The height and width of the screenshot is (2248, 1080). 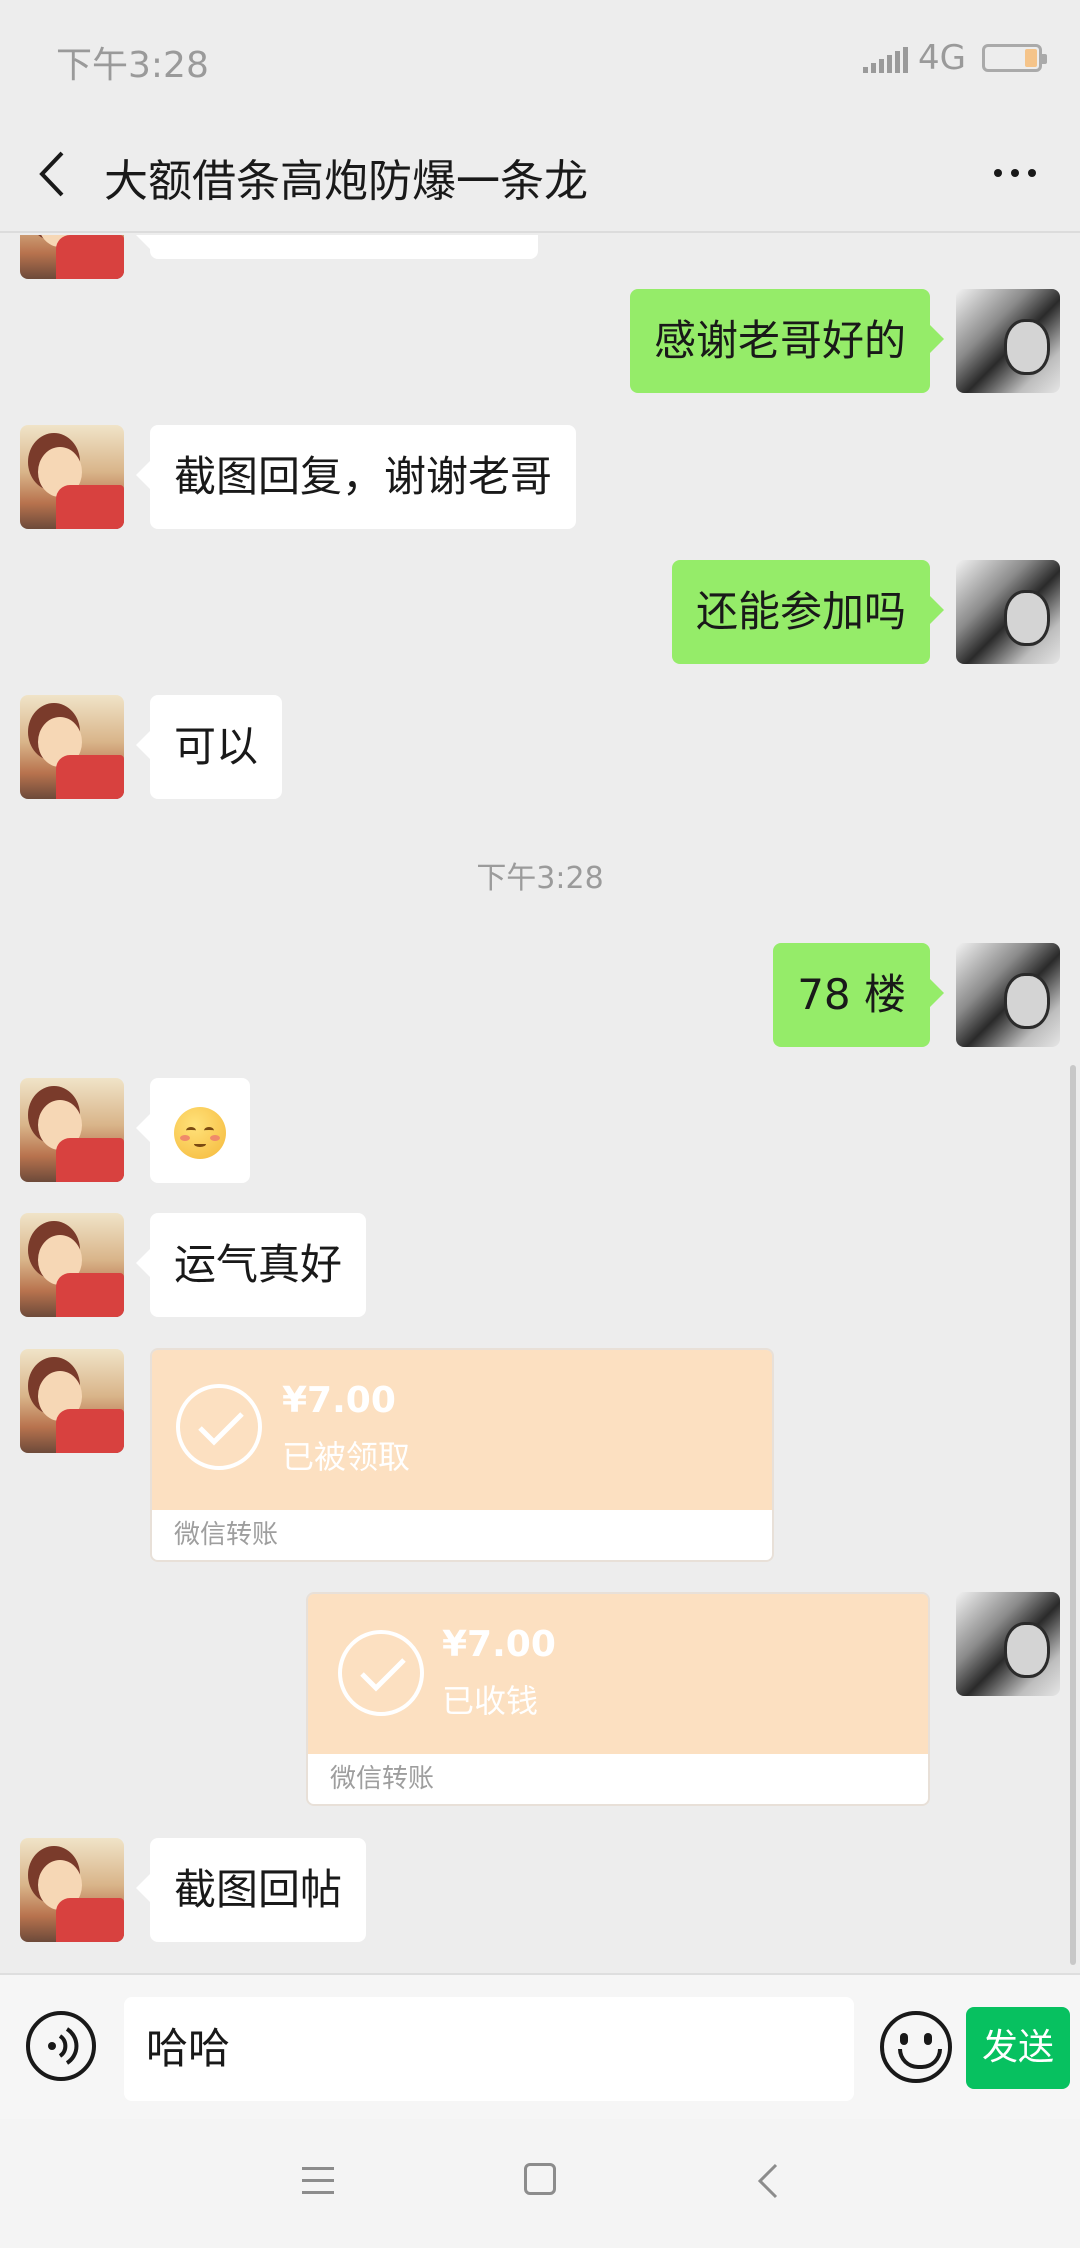 I want to click on chat-title: 大额借条高炮防爆一条龙, so click(x=346, y=181).